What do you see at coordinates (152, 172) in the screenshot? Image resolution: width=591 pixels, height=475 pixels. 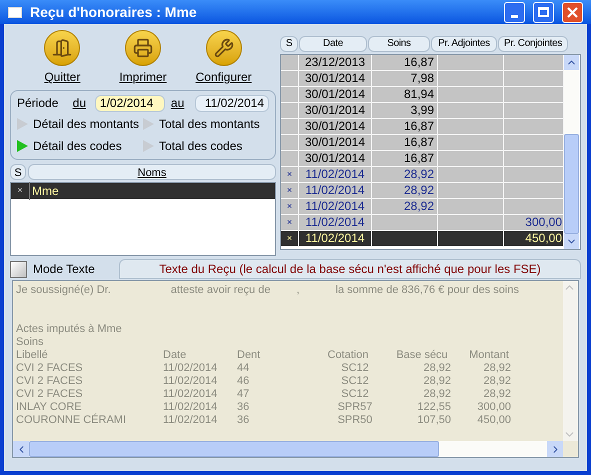 I see `column-header: Noms` at bounding box center [152, 172].